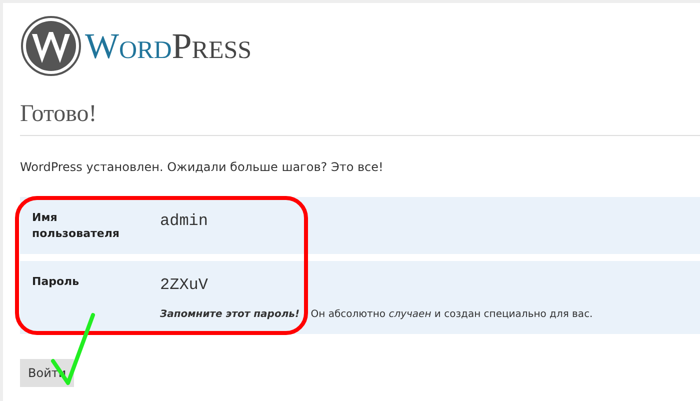 The height and width of the screenshot is (401, 700). Describe the element at coordinates (202, 167) in the screenshot. I see `intro-text: WordPress установлен. Ожидали больше шагов? Это все!` at that location.